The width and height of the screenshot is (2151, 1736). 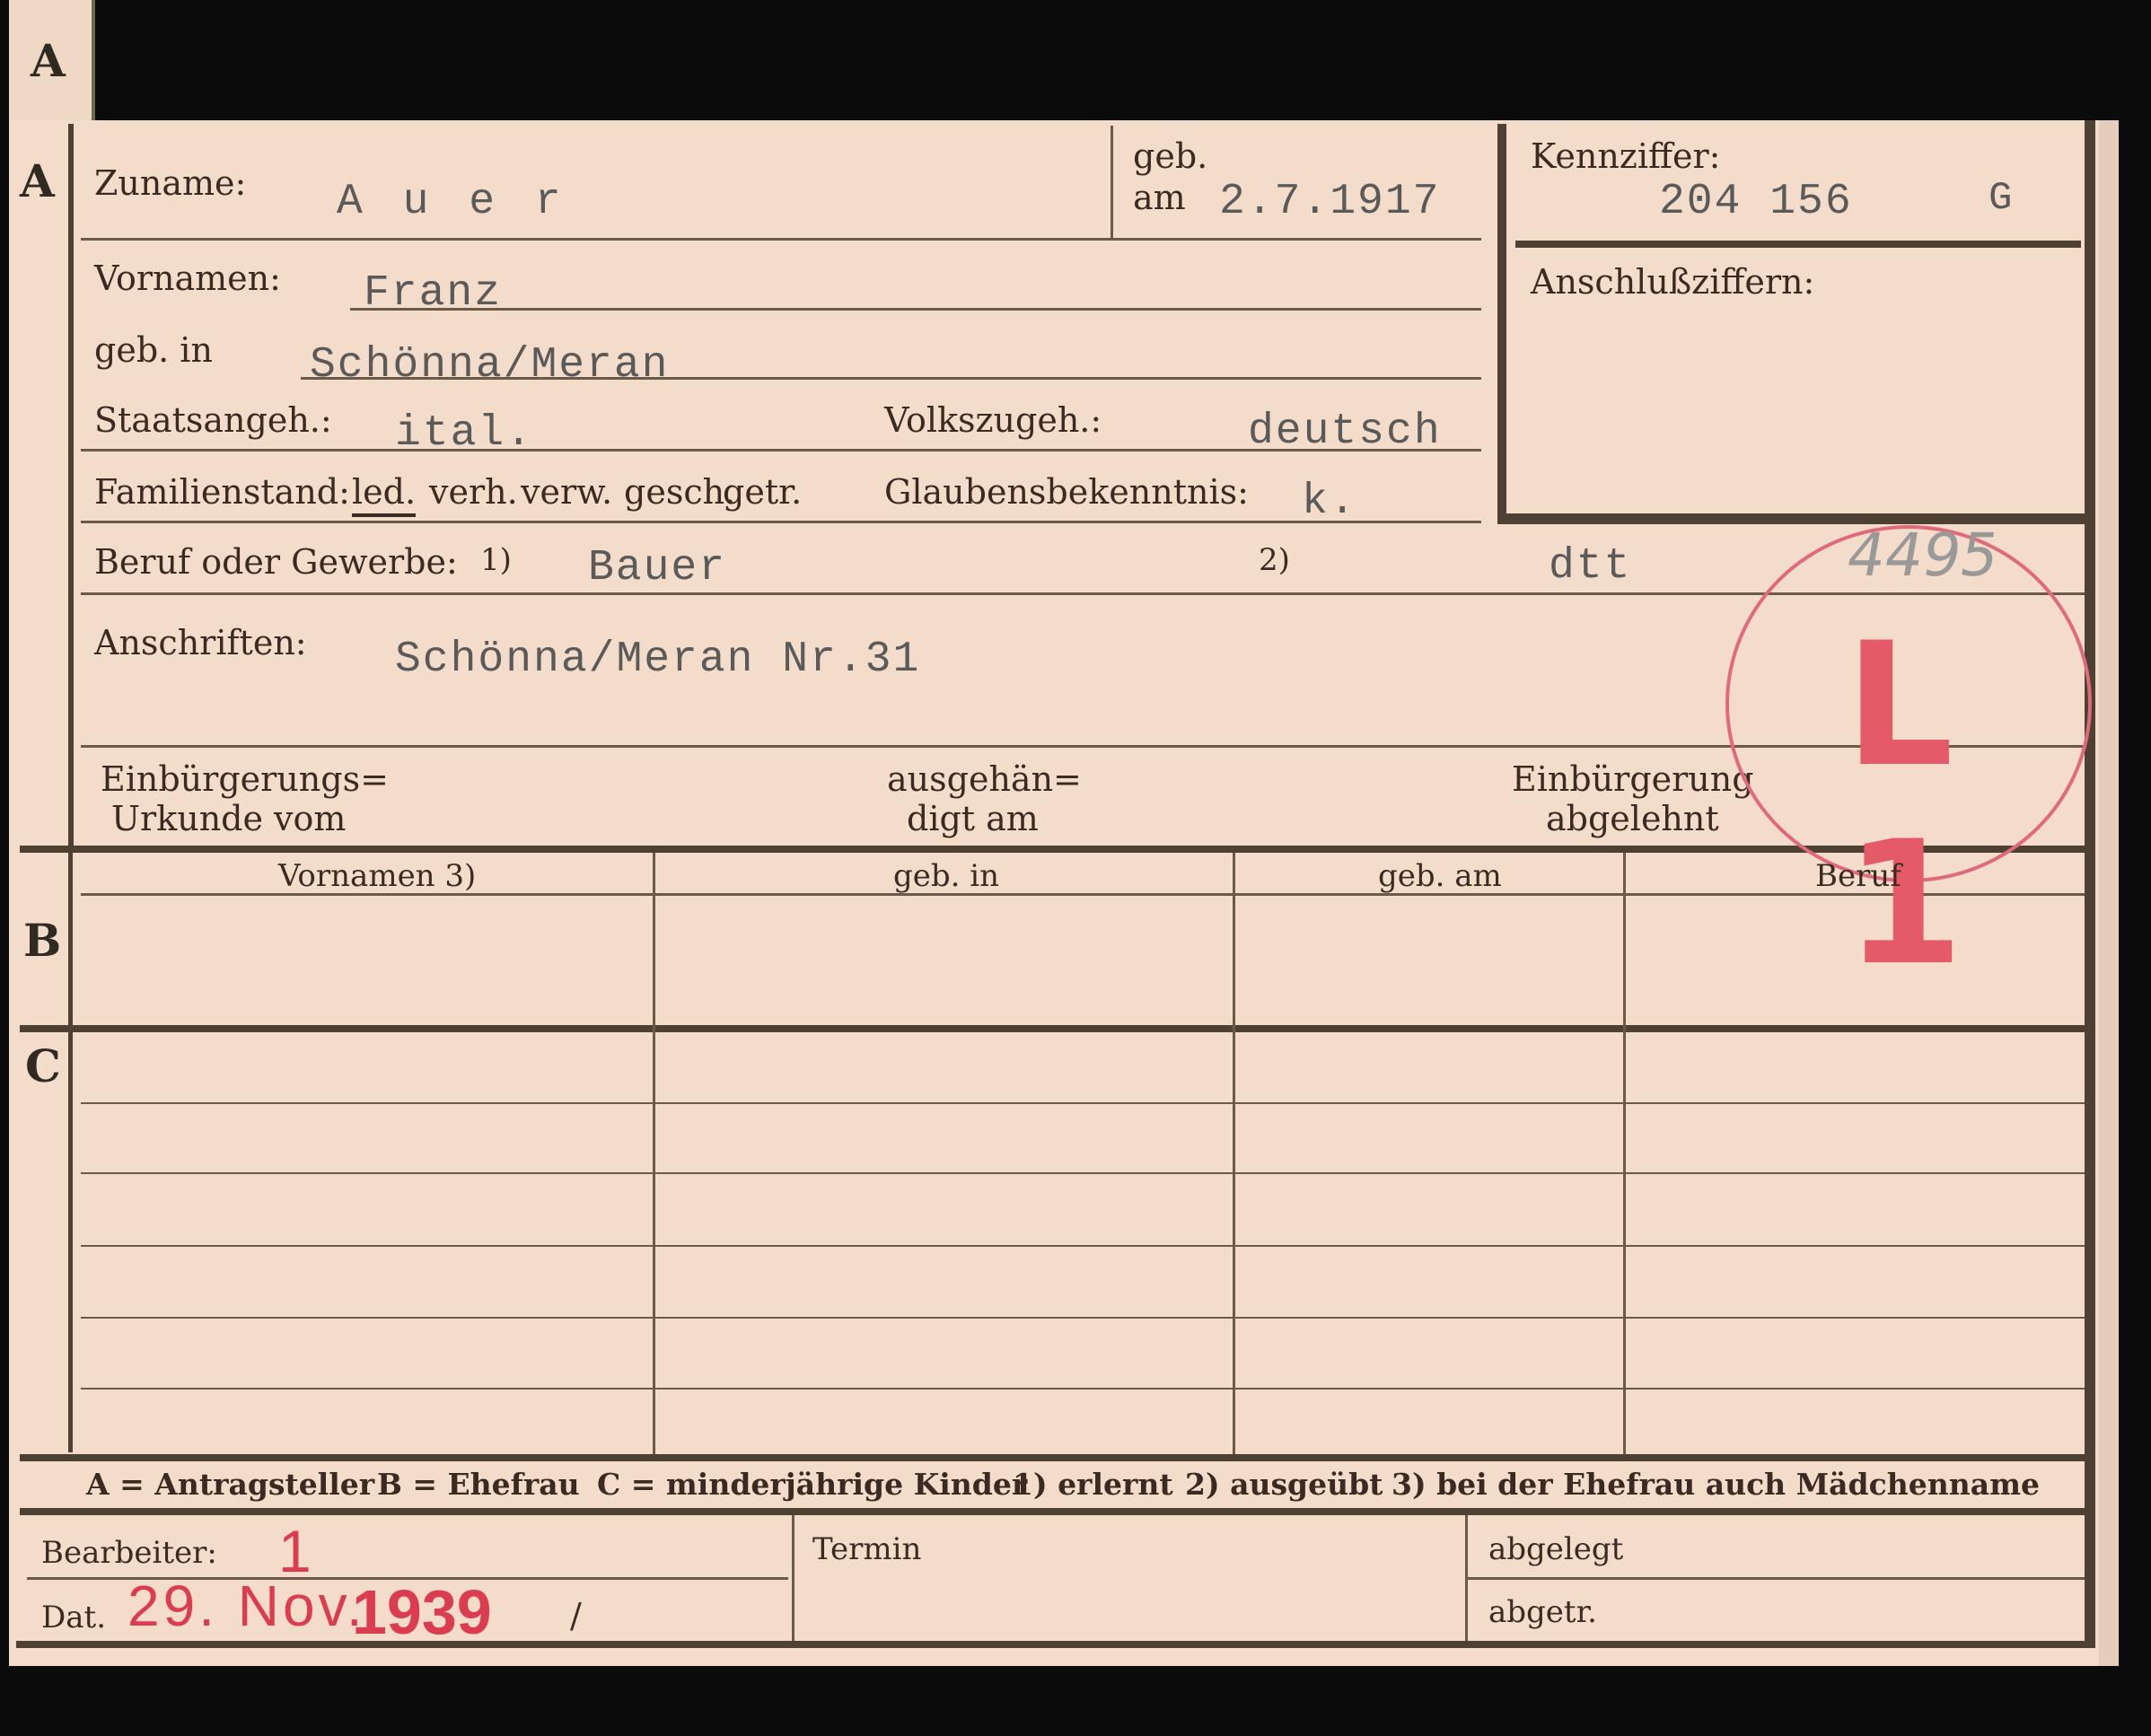 What do you see at coordinates (129, 1553) in the screenshot?
I see `processor-label: Bearbeiter:` at bounding box center [129, 1553].